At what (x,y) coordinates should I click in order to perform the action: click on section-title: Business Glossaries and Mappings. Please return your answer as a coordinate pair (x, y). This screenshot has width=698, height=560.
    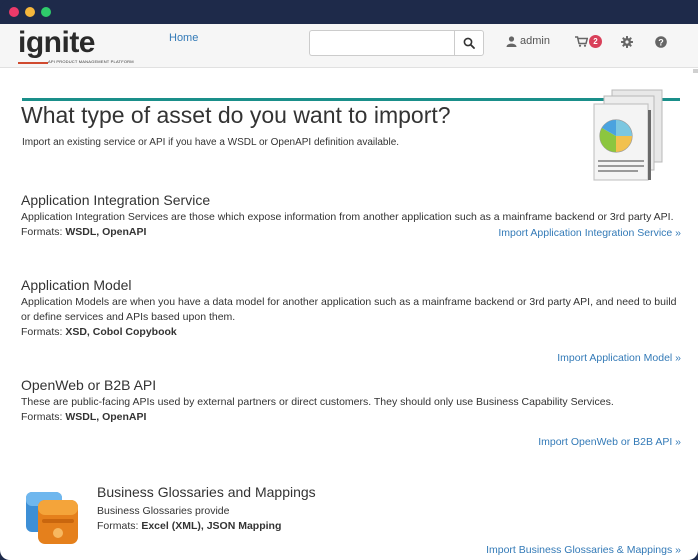
    Looking at the image, I should click on (206, 492).